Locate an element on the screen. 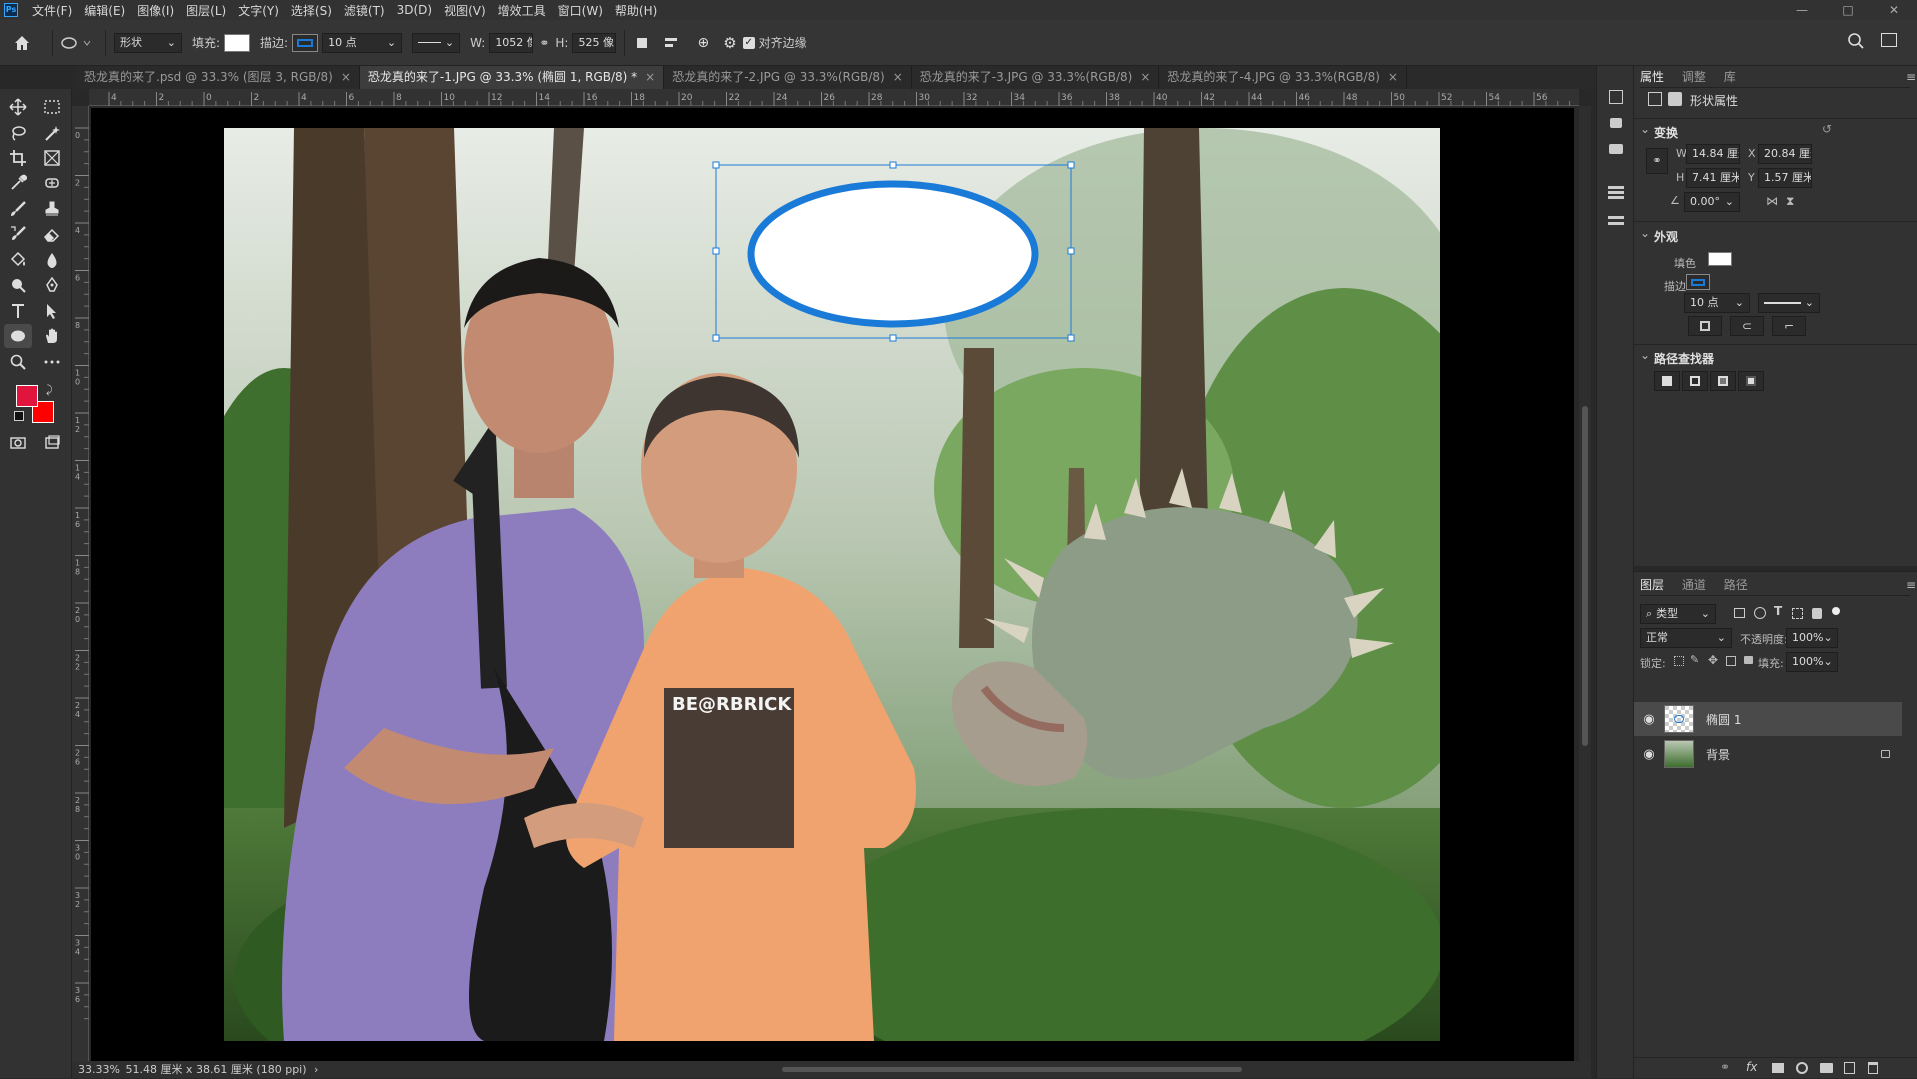  lock-pixels-icon: ✎ is located at coordinates (1694, 659).